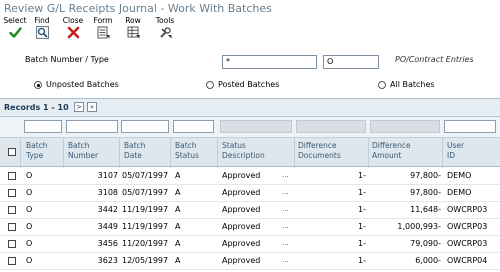  What do you see at coordinates (470, 126) in the screenshot?
I see `filter-user-id` at bounding box center [470, 126].